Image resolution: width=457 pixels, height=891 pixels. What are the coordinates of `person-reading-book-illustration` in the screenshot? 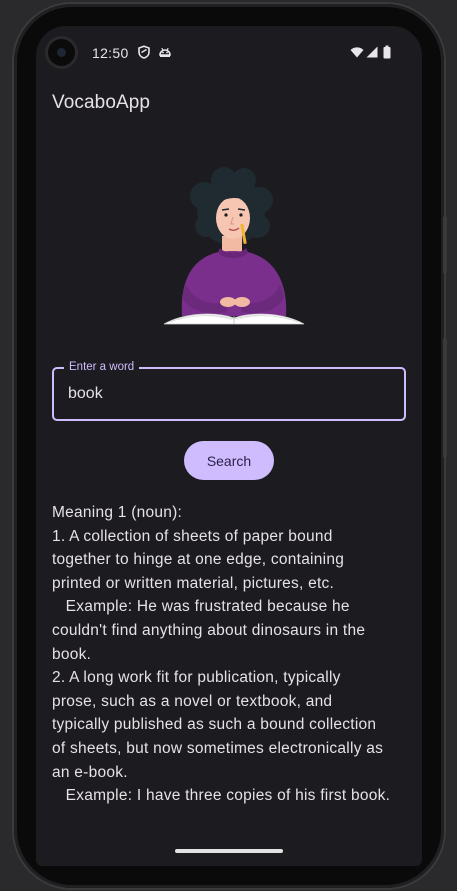 It's located at (231, 246).